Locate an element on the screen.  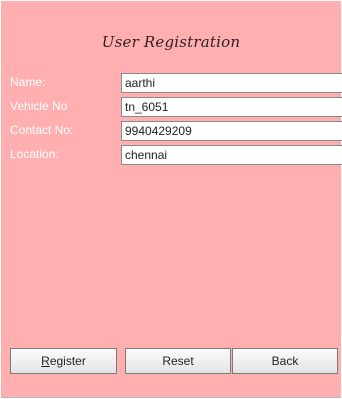
name-field is located at coordinates (231, 83).